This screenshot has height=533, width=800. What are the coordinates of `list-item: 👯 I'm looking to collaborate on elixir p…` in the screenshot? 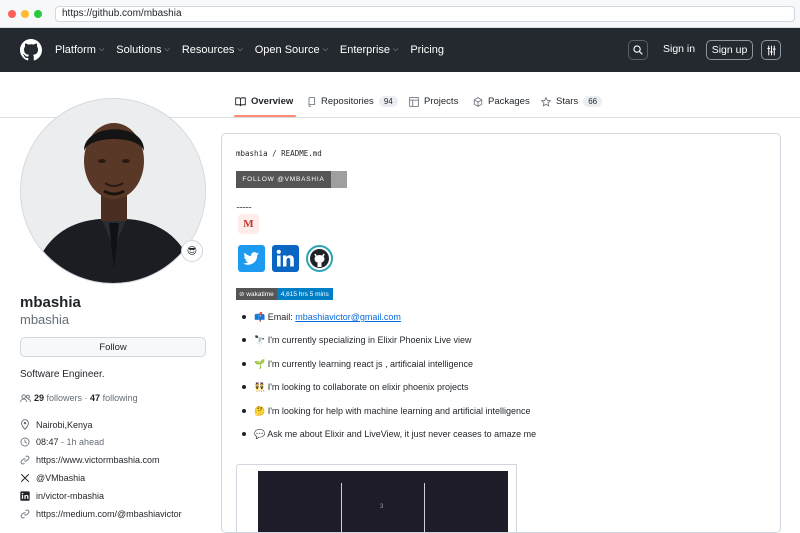 It's located at (389, 393).